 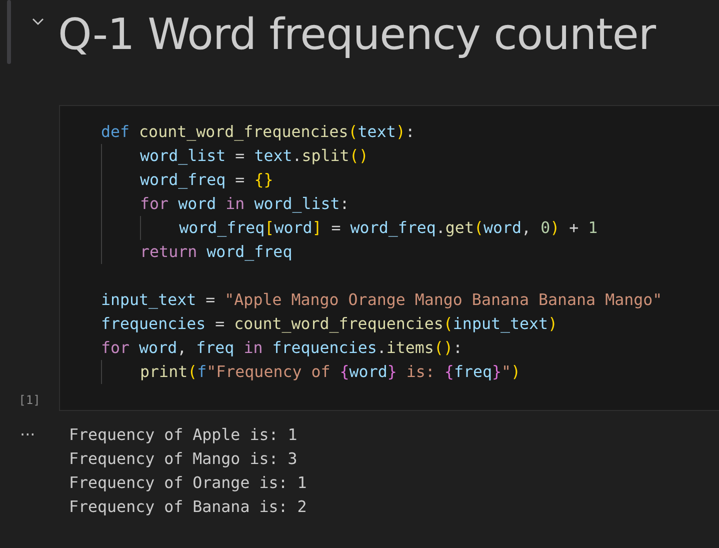 What do you see at coordinates (38, 22) in the screenshot?
I see `chevron-icon` at bounding box center [38, 22].